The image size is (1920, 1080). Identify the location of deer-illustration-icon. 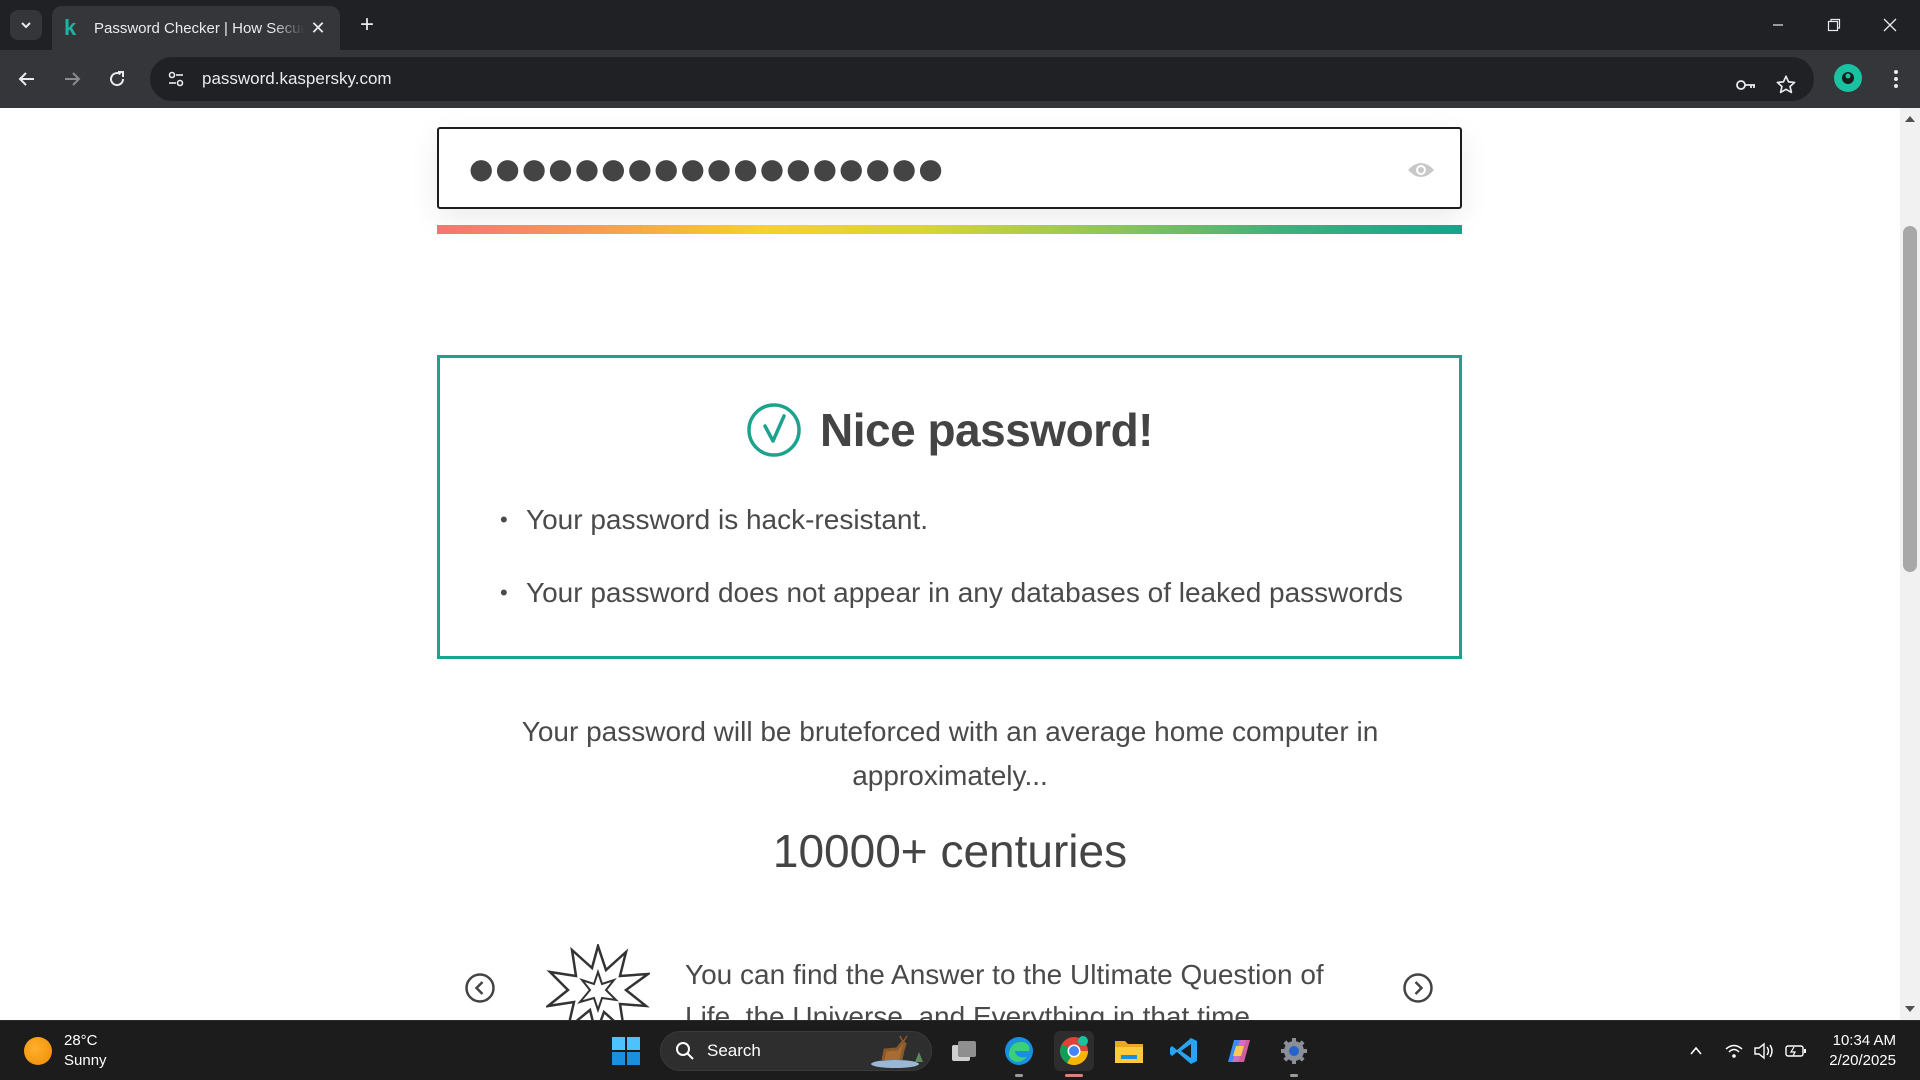
(897, 1051).